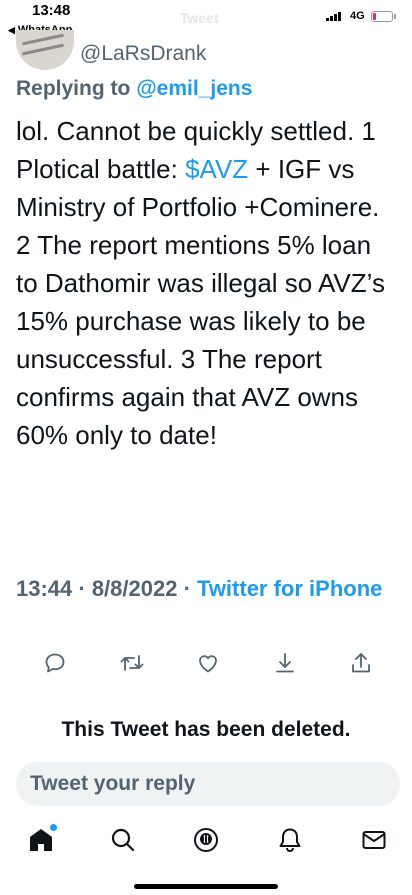 The width and height of the screenshot is (412, 895). Describe the element at coordinates (41, 840) in the screenshot. I see `home-icon` at that location.